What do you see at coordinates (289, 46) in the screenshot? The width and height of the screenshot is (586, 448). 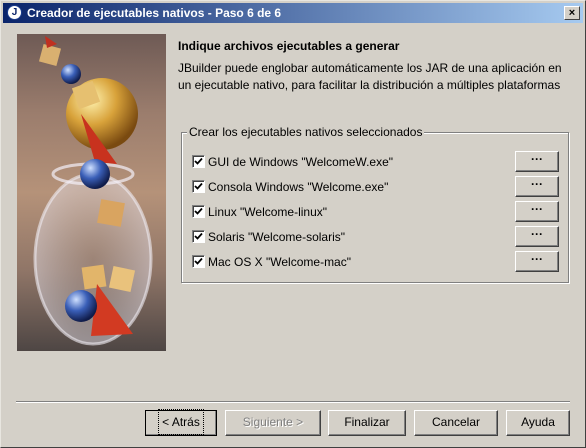 I see `step-heading: Indique archivos ejecutables a generar` at bounding box center [289, 46].